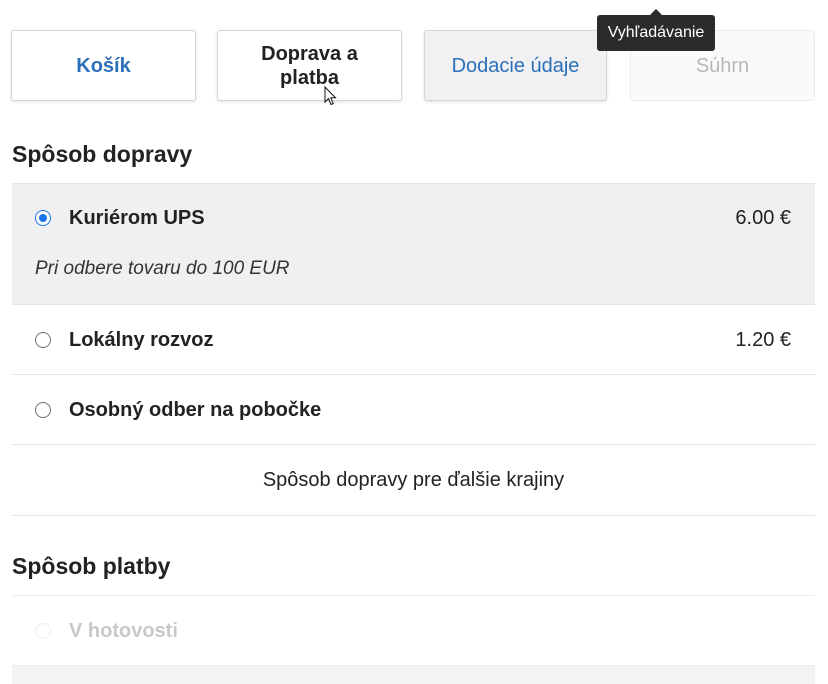 The image size is (828, 684). I want to click on other-countries-link: Spôsob dopravy pre ďalšie krajiny, so click(413, 480).